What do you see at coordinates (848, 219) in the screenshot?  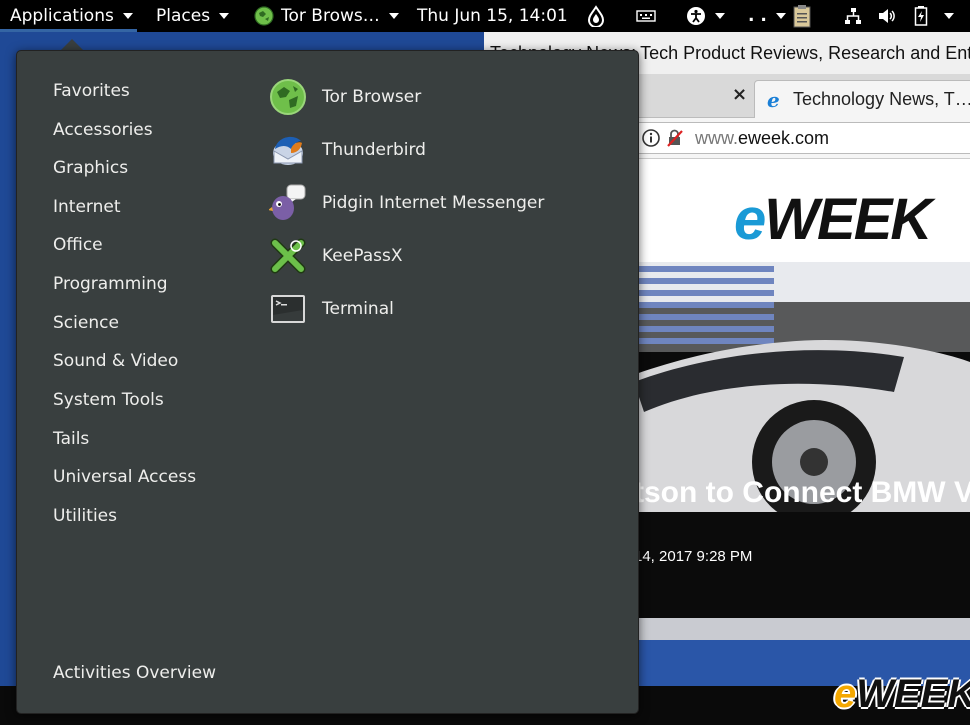 I see `logo-week: WEEK` at bounding box center [848, 219].